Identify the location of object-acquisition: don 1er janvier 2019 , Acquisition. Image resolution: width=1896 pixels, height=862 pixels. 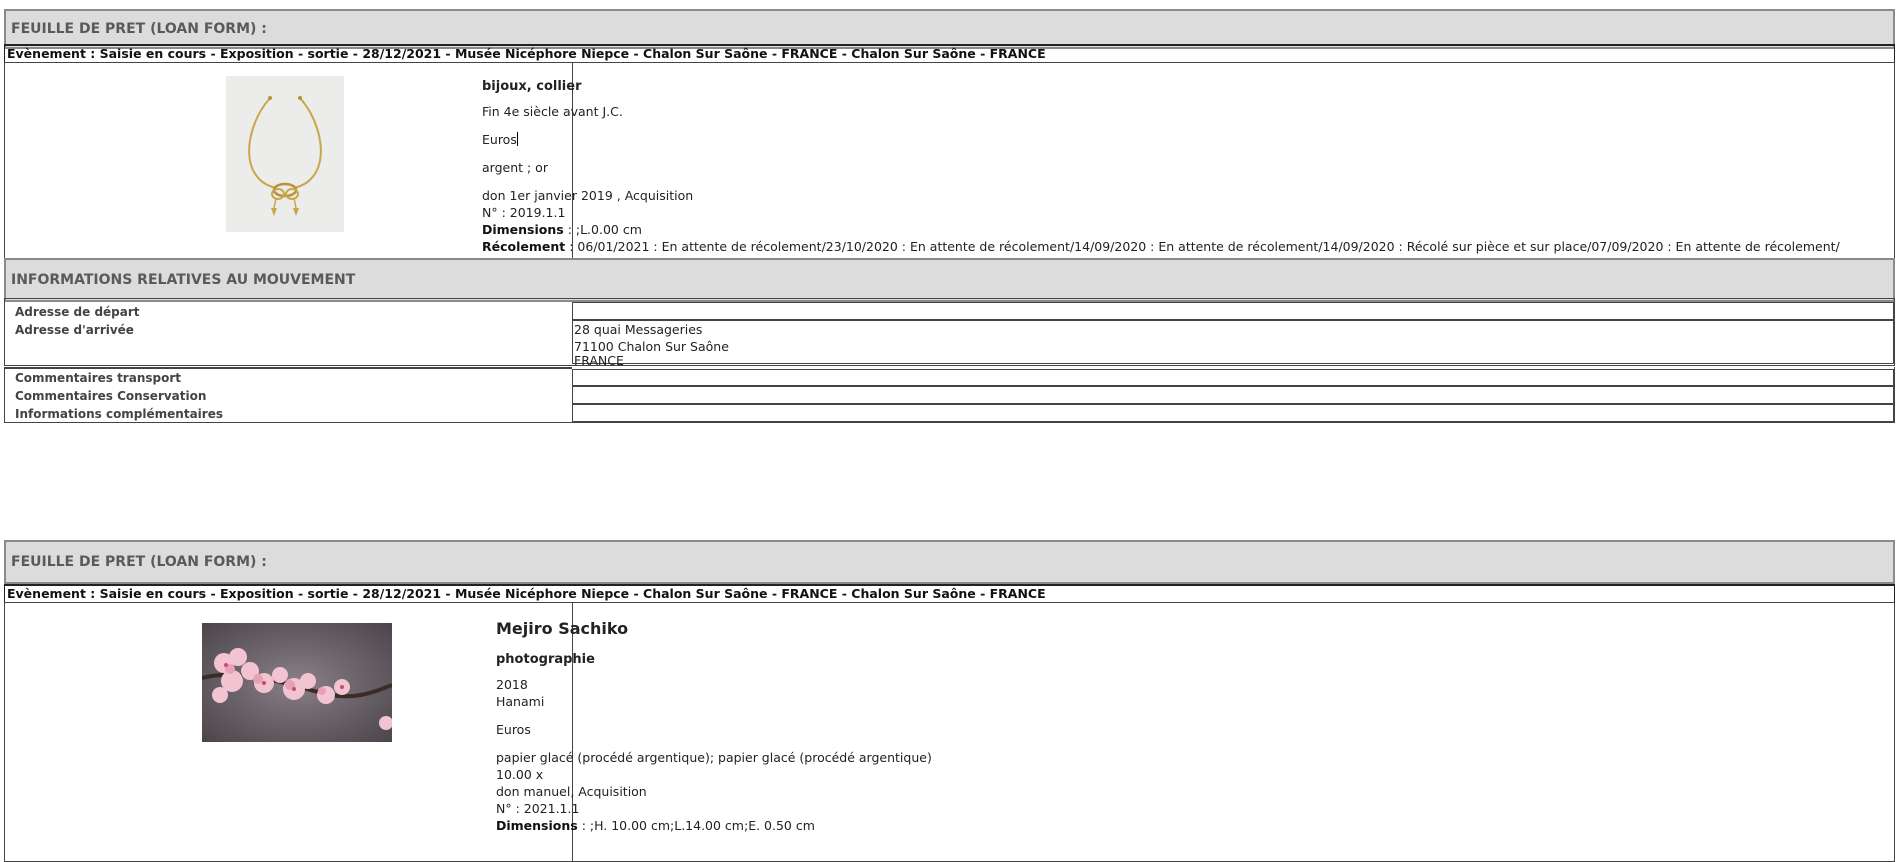
(588, 195).